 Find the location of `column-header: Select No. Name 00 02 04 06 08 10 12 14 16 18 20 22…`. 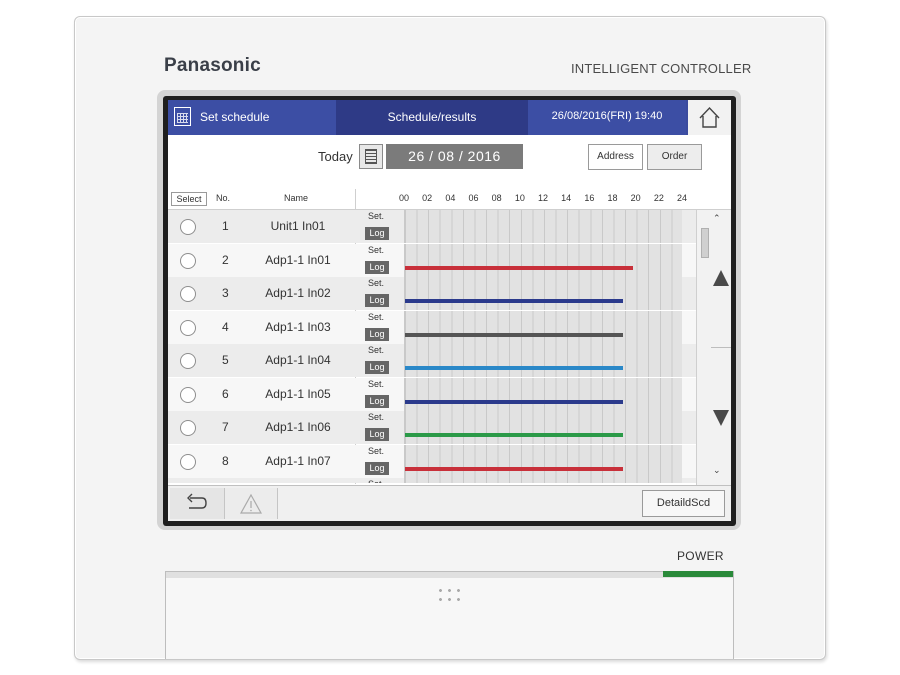

column-header: Select No. Name 00 02 04 06 08 10 12 14 16 18 20 22… is located at coordinates (449, 199).